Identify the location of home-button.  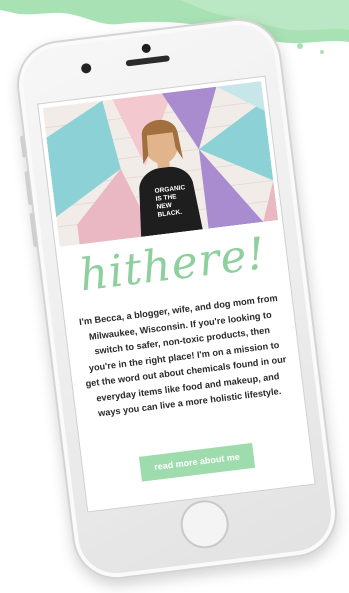
(204, 524).